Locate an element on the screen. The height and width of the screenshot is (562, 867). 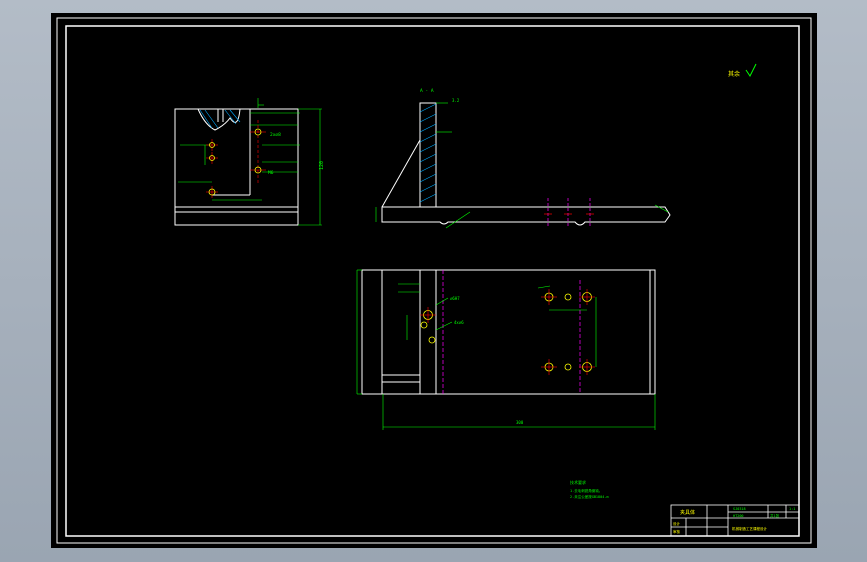
section-label: A - A is located at coordinates (427, 91).